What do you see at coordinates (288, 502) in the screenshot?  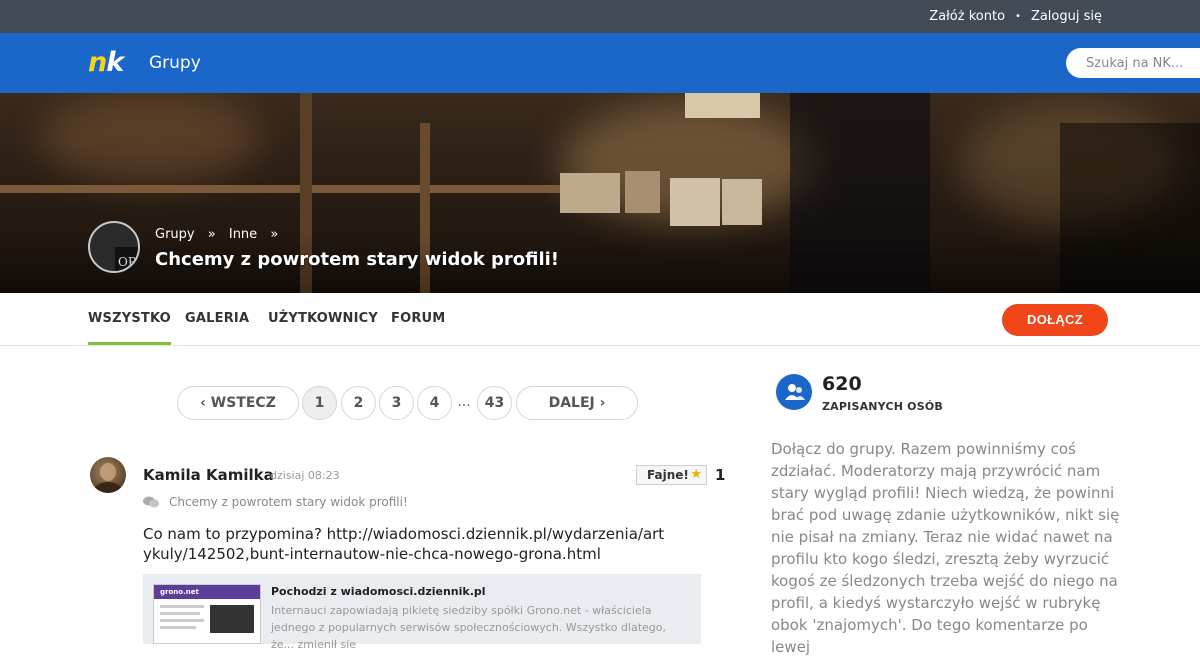 I see `post-topic: Chcemy z powrotem stary widok profili!` at bounding box center [288, 502].